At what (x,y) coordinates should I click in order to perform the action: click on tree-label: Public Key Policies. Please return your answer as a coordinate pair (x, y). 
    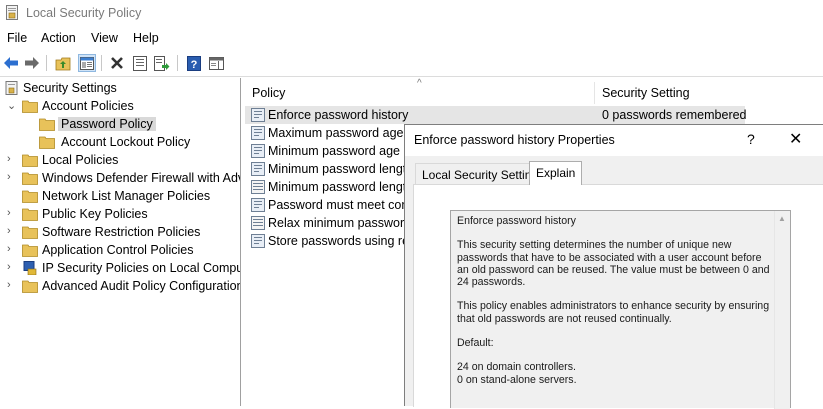
    Looking at the image, I should click on (95, 214).